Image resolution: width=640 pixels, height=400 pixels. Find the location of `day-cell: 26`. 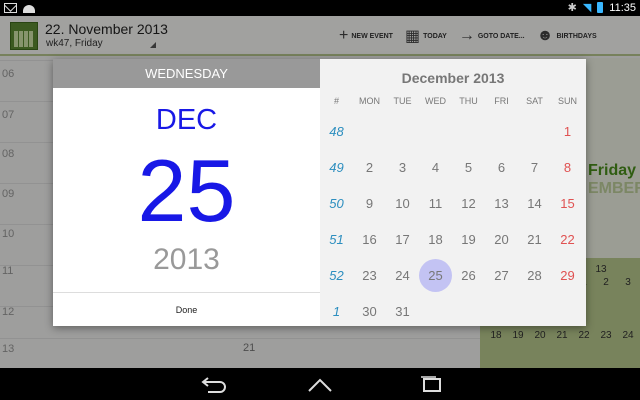

day-cell: 26 is located at coordinates (468, 275).